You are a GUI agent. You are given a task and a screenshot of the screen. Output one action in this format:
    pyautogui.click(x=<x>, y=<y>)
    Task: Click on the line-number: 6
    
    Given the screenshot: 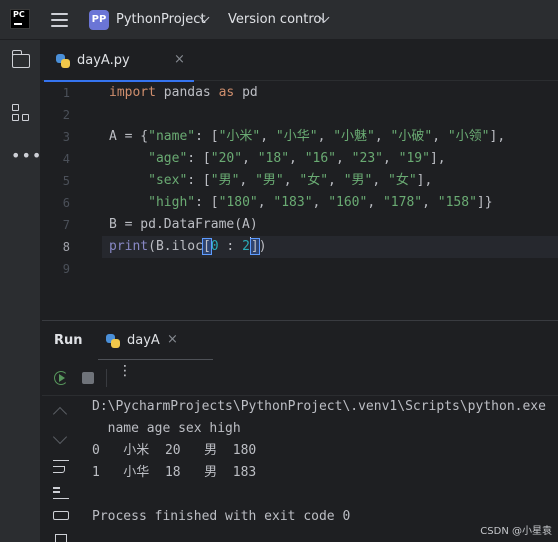 What is the action you would take?
    pyautogui.click(x=66, y=203)
    